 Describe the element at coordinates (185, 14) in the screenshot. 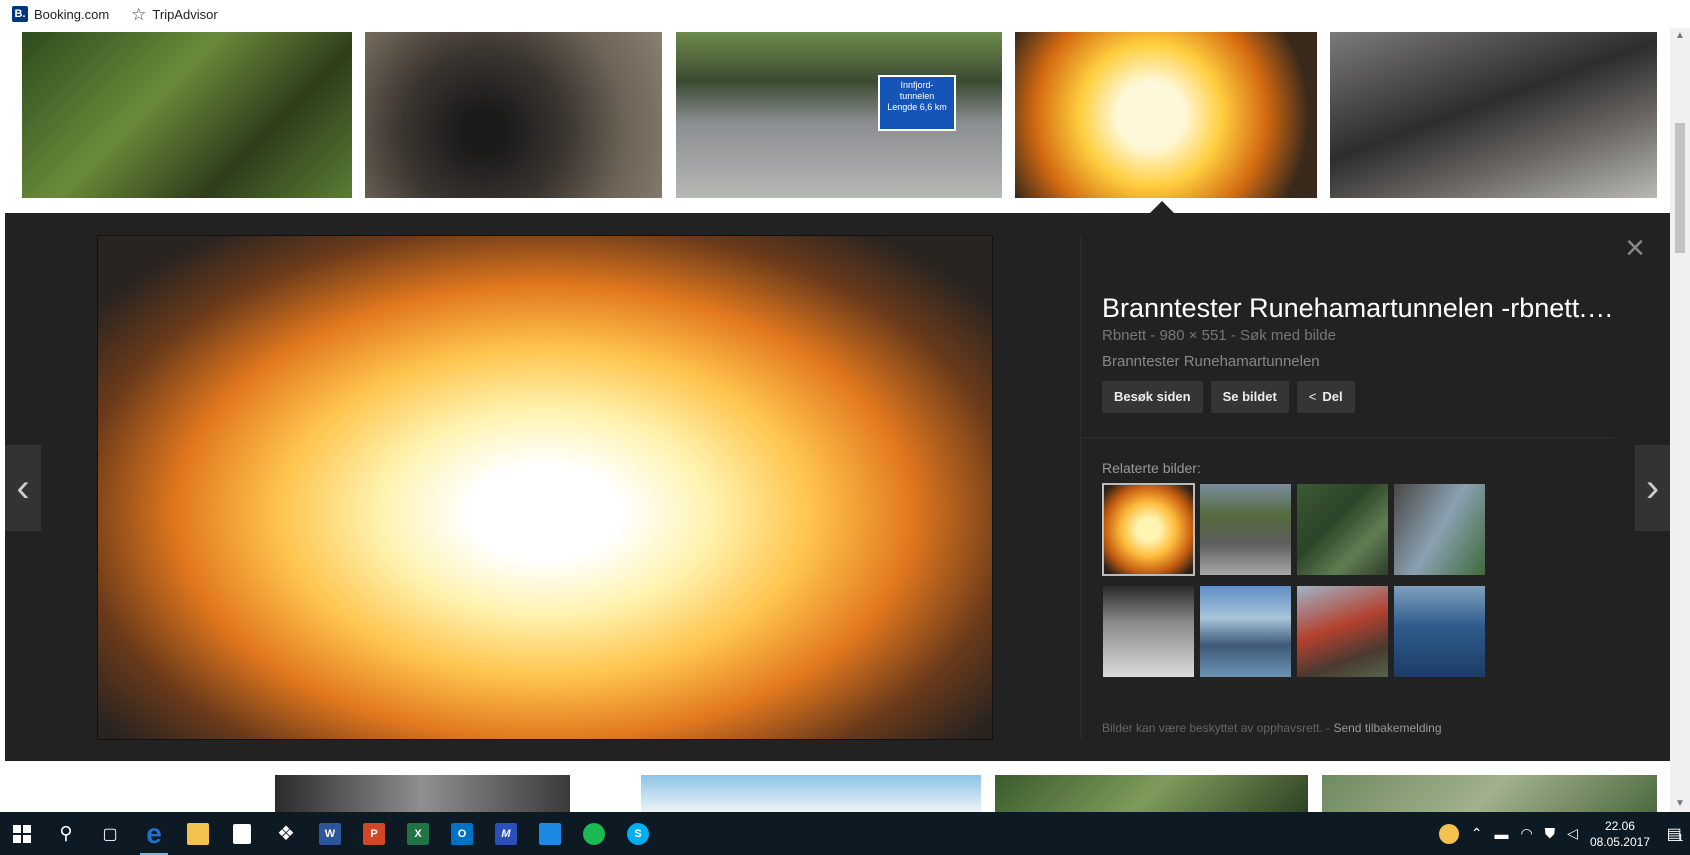

I see `bookmark-label: TripAdvisor` at that location.